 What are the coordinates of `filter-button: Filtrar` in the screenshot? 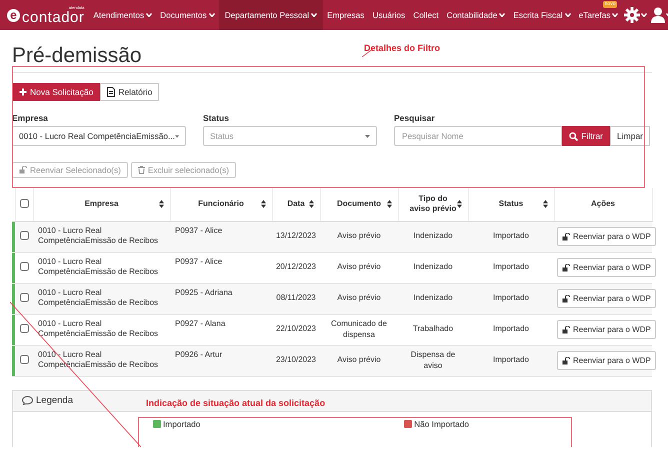 It's located at (586, 136).